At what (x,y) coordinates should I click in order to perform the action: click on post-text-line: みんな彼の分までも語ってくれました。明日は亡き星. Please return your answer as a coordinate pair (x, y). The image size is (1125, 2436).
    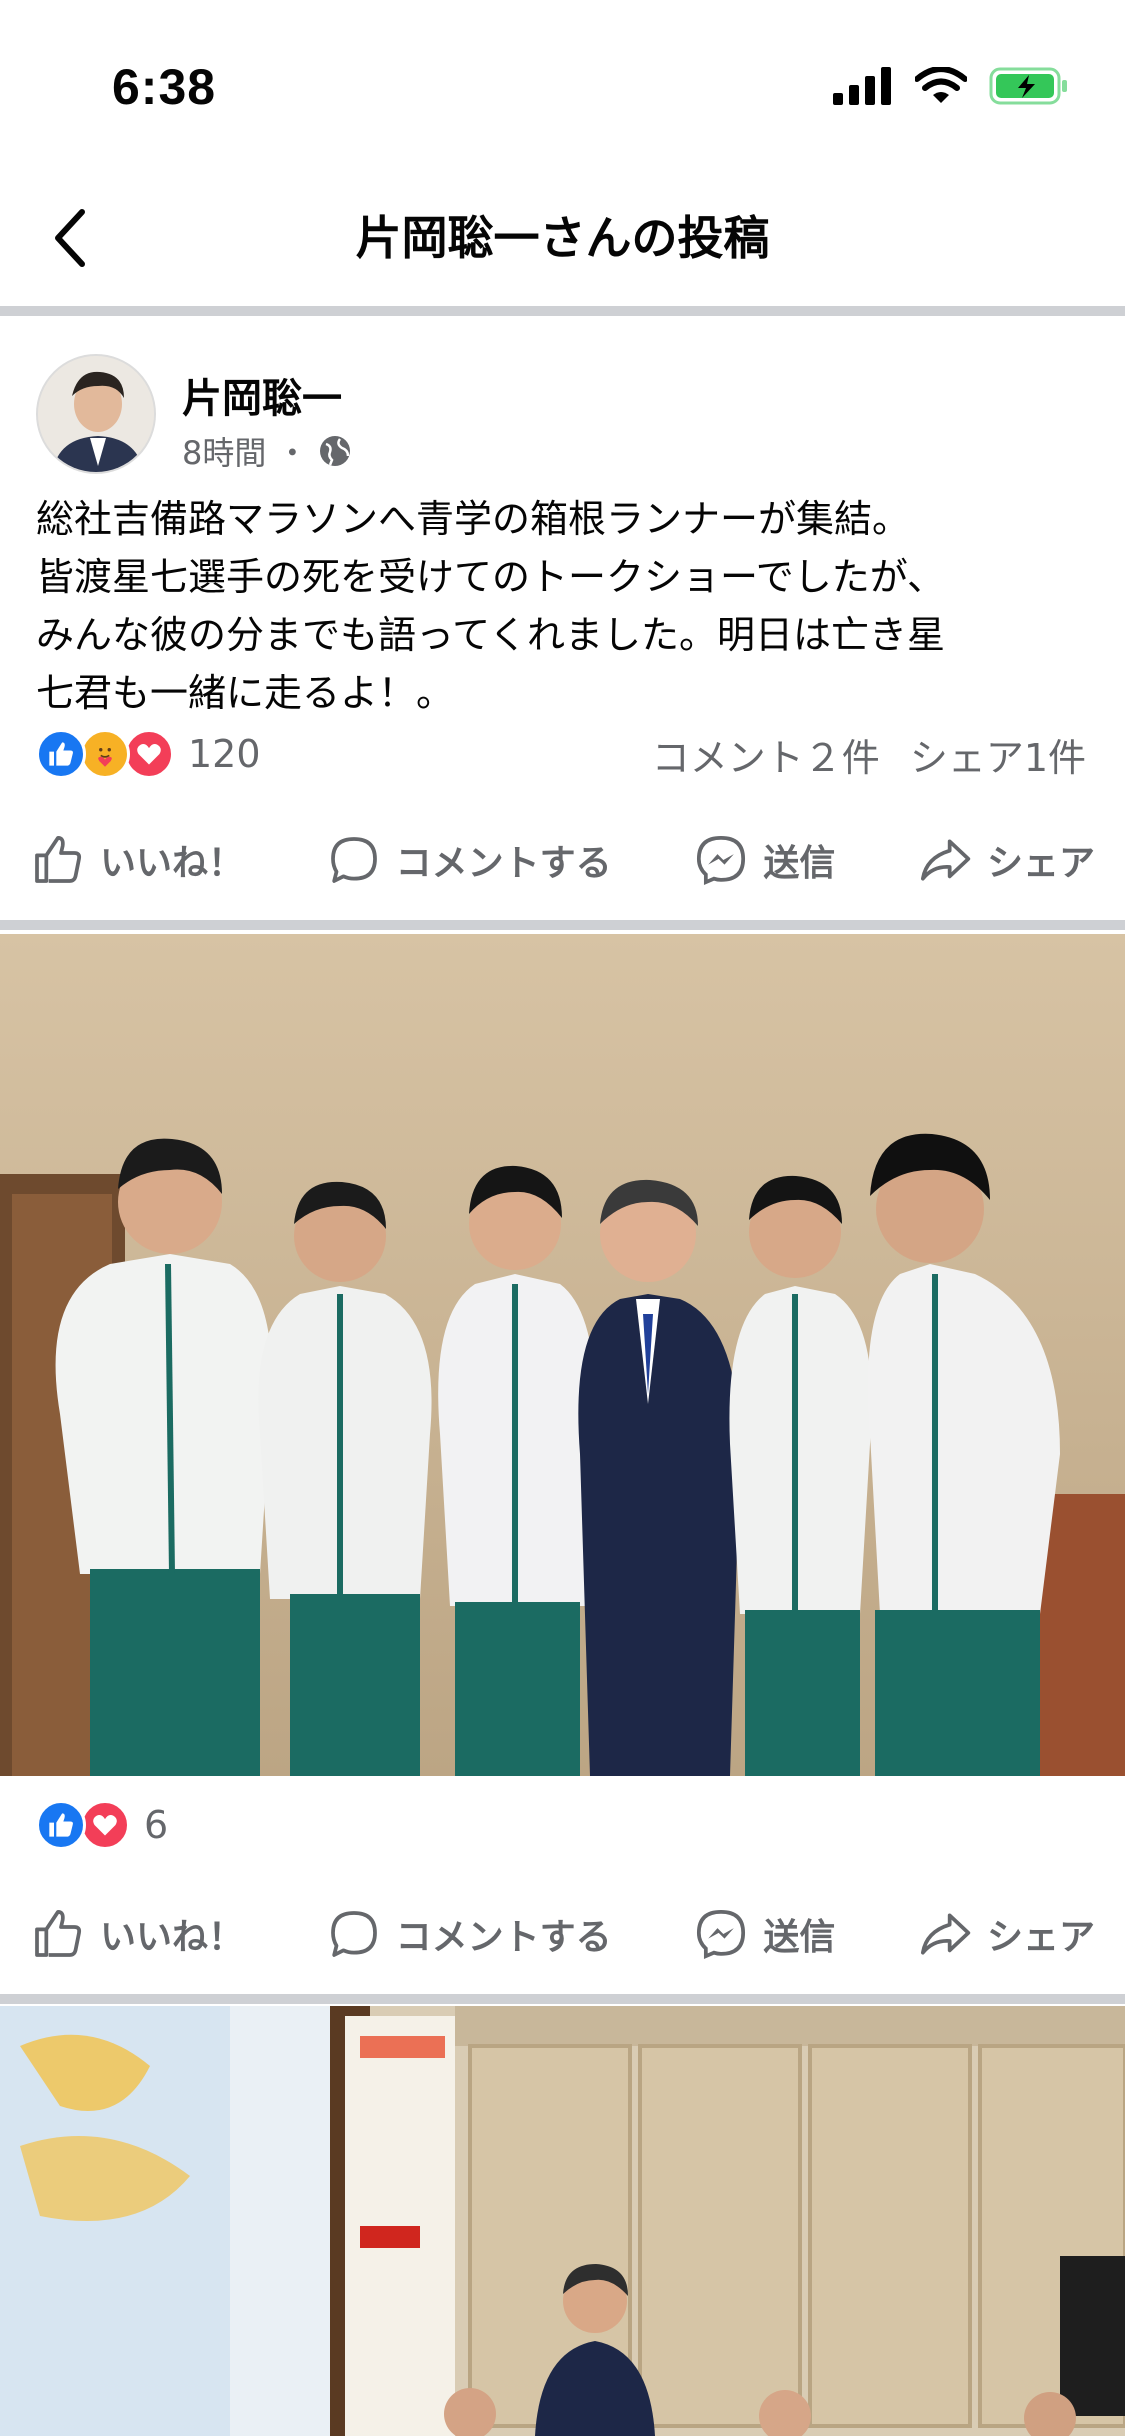
    Looking at the image, I should click on (490, 635).